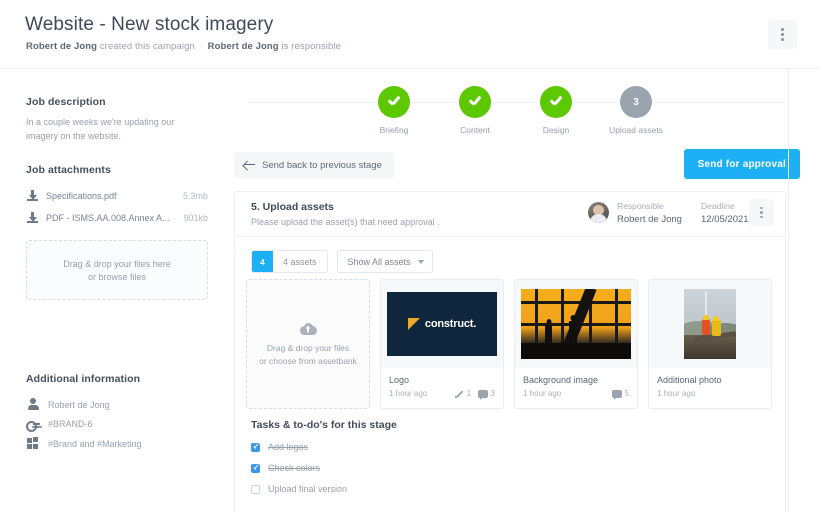 This screenshot has height=512, width=819. I want to click on attachment-size: 5.3mb, so click(195, 196).